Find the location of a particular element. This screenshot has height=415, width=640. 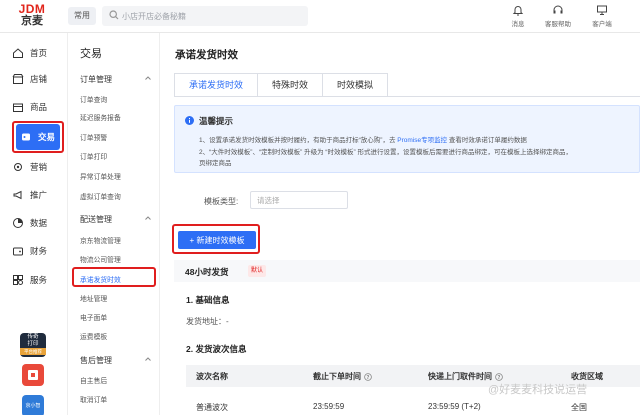

jingxiaozhi-label: 京小智 is located at coordinates (33, 406).